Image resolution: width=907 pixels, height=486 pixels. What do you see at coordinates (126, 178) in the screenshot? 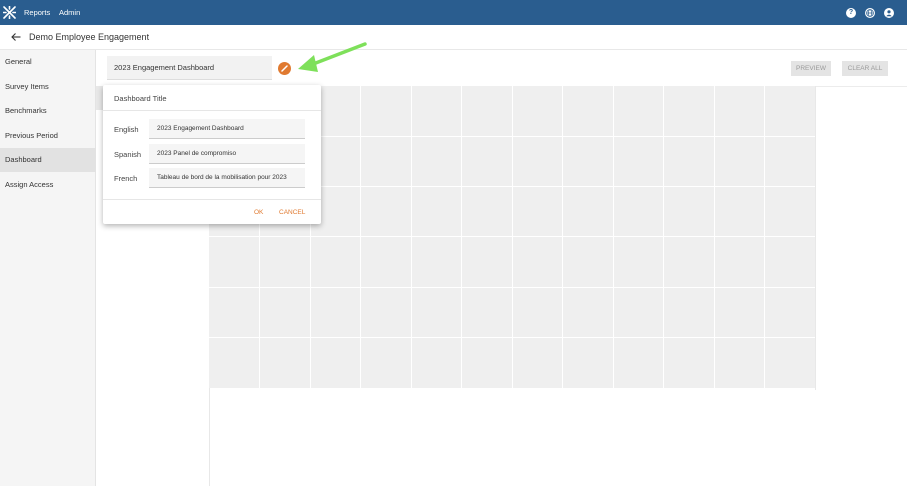
I see `french-label: French` at bounding box center [126, 178].